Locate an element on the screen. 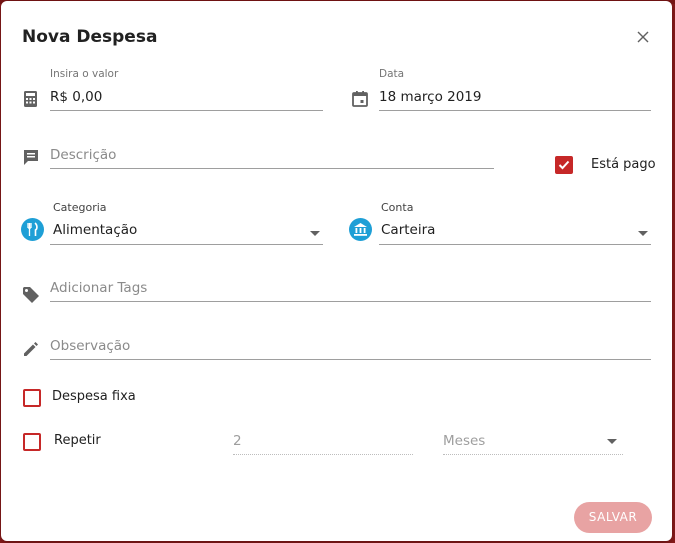 This screenshot has height=543, width=675. calculator-icon is located at coordinates (30, 99).